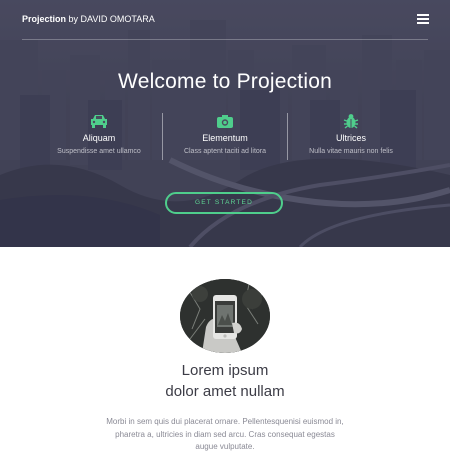 The image size is (450, 454). I want to click on feature-title: Elementum, so click(225, 138).